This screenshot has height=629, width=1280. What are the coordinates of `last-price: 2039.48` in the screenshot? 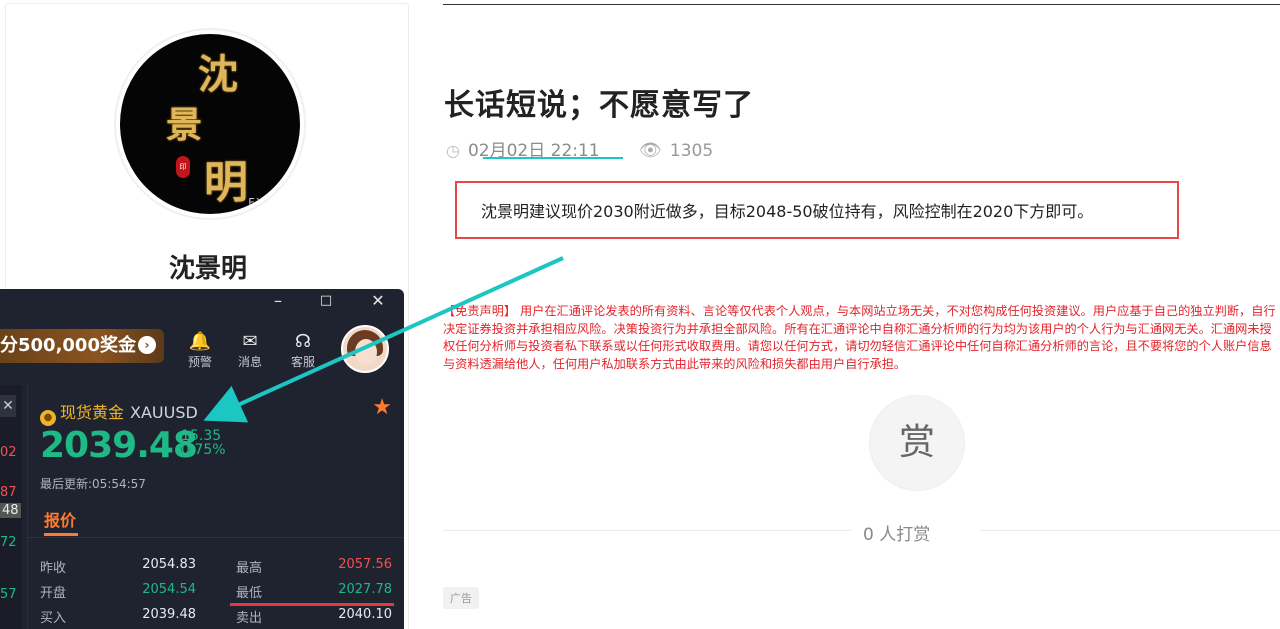 It's located at (119, 445).